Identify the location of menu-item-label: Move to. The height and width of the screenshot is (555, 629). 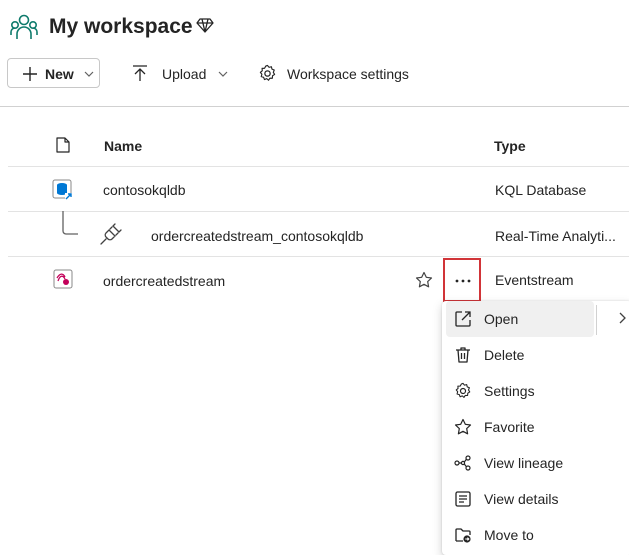
(509, 535).